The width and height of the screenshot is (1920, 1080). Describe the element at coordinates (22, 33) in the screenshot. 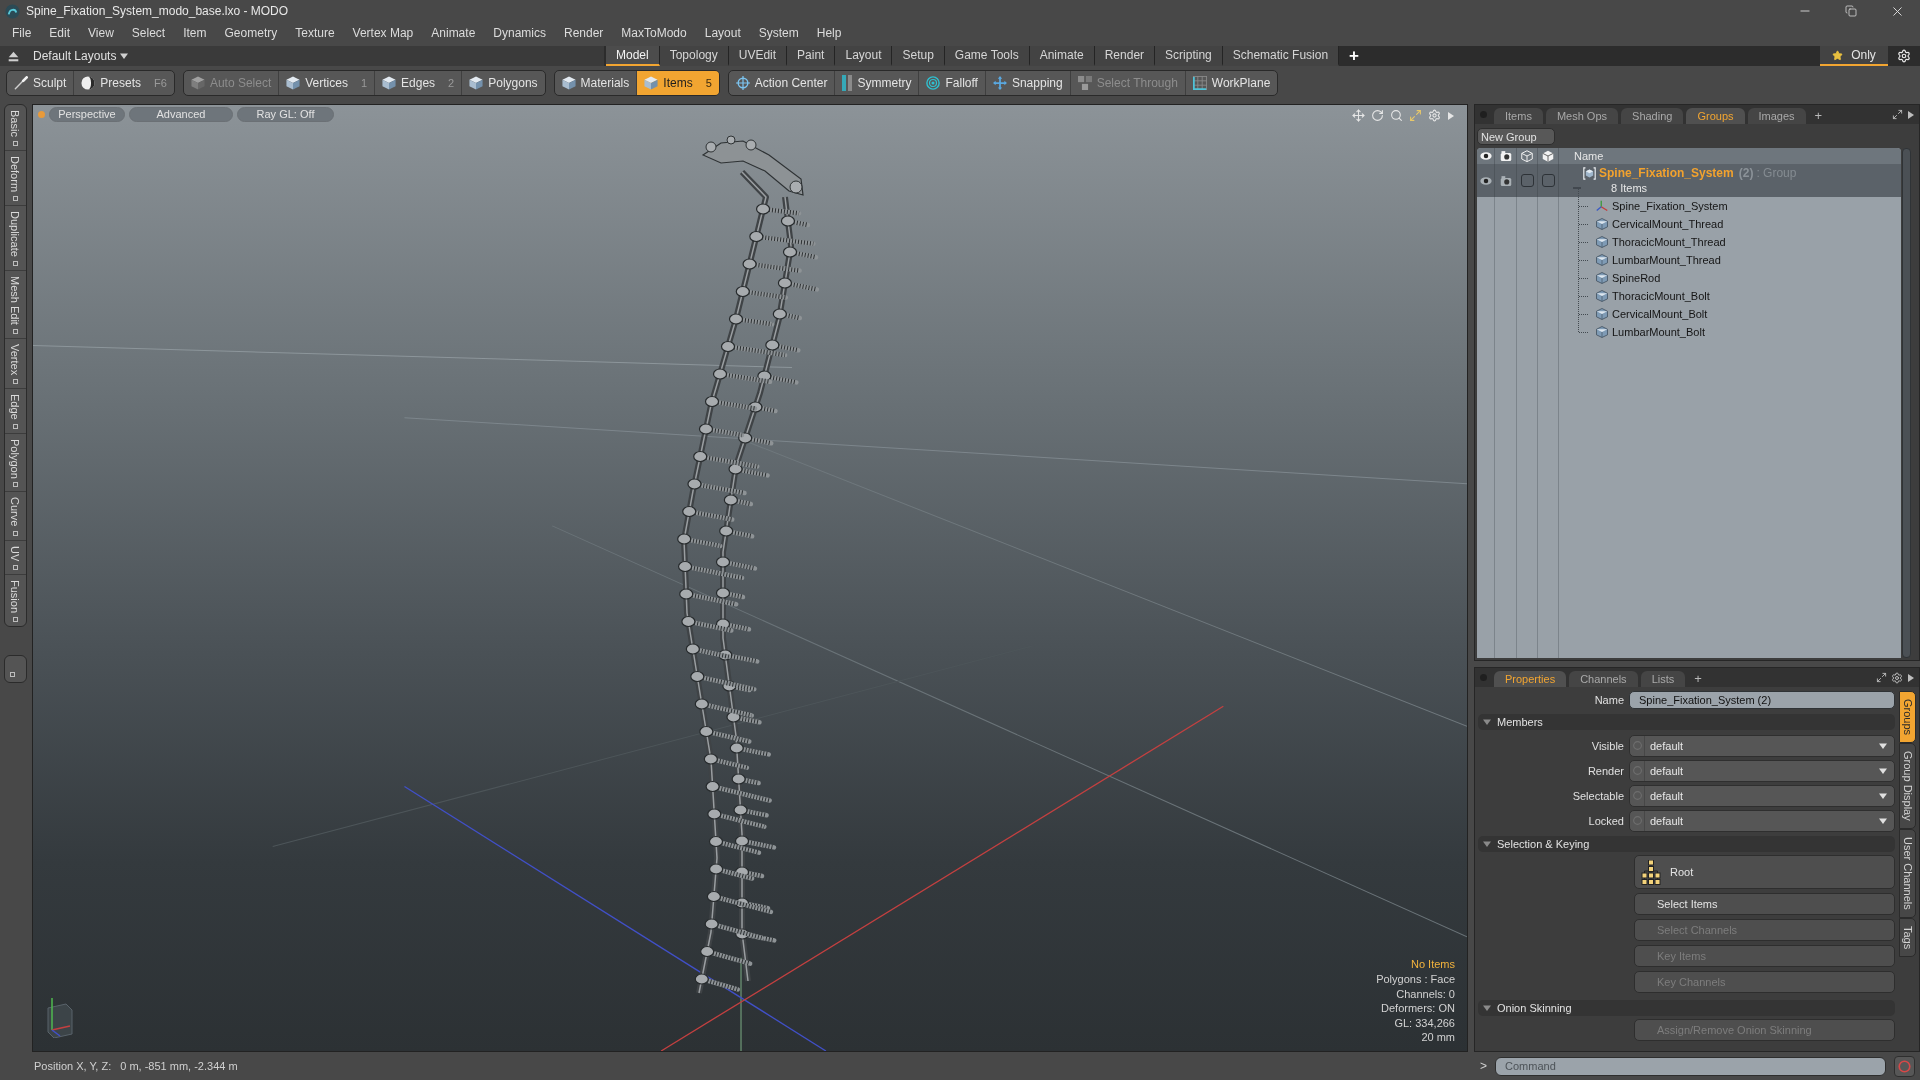

I see `menu-item: File` at that location.